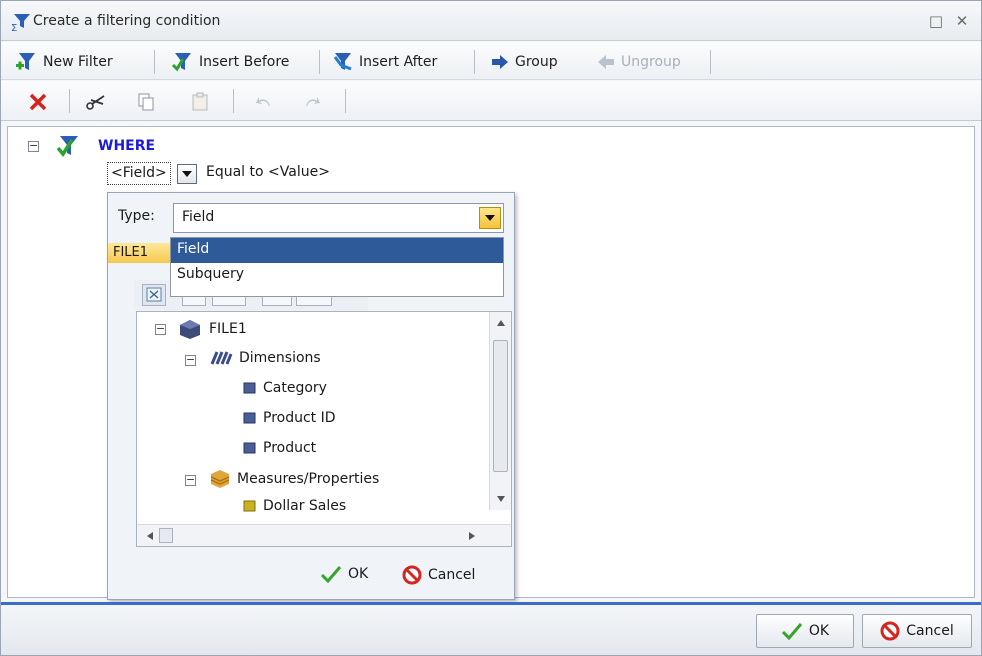 This screenshot has width=982, height=656. Describe the element at coordinates (264, 102) in the screenshot. I see `undo-button` at that location.